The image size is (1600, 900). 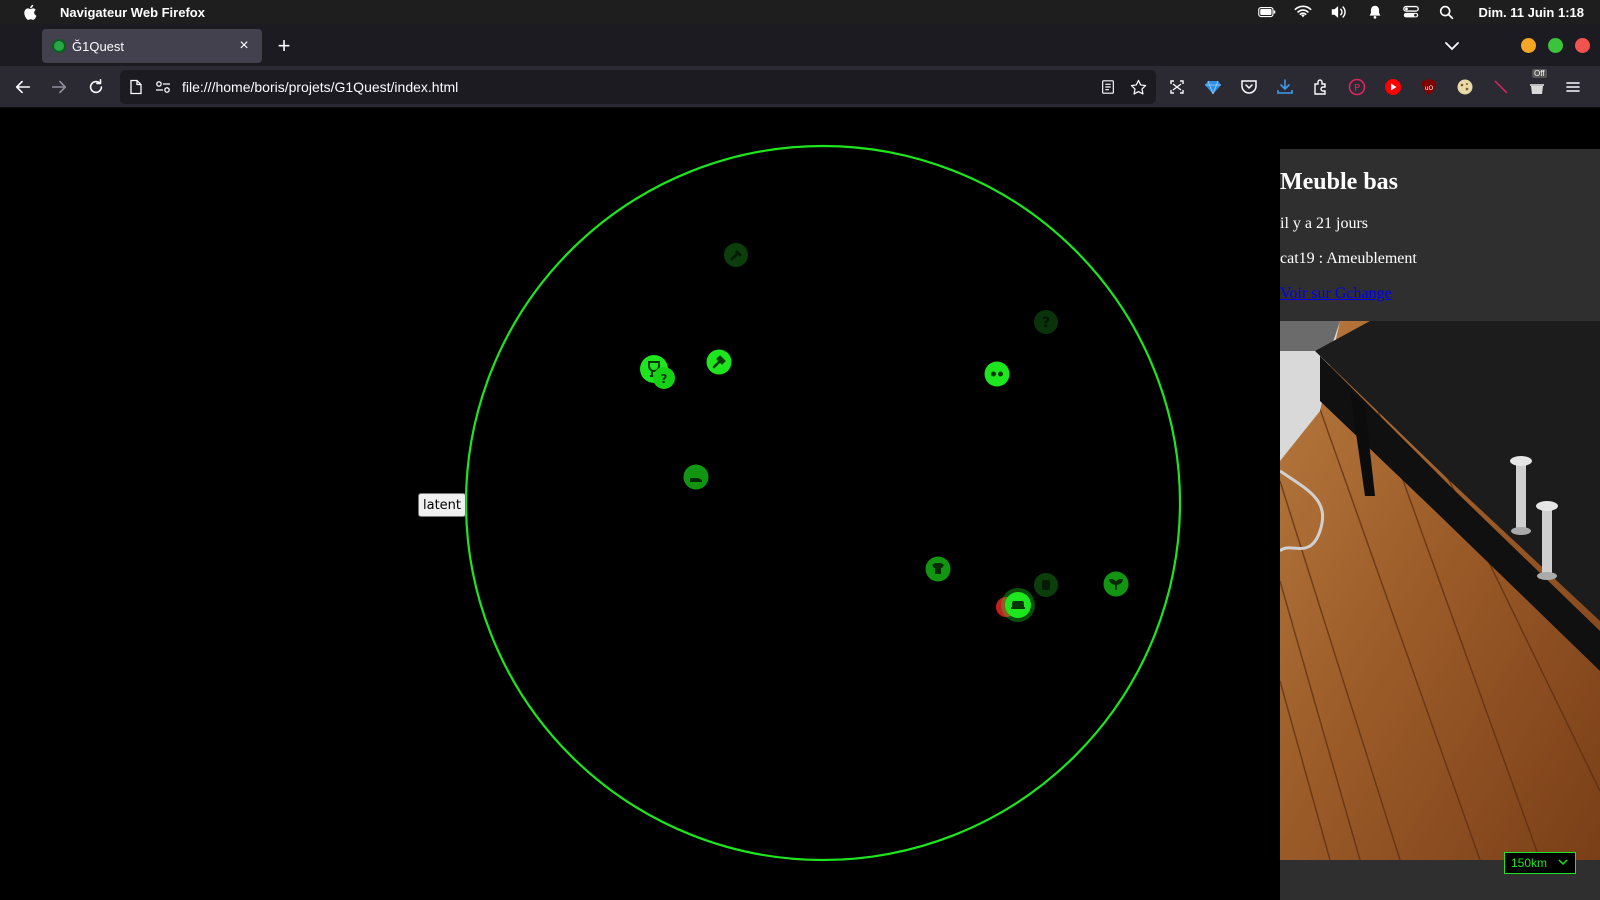 What do you see at coordinates (152, 46) in the screenshot?
I see `tab-active: Ğ1Quest ×` at bounding box center [152, 46].